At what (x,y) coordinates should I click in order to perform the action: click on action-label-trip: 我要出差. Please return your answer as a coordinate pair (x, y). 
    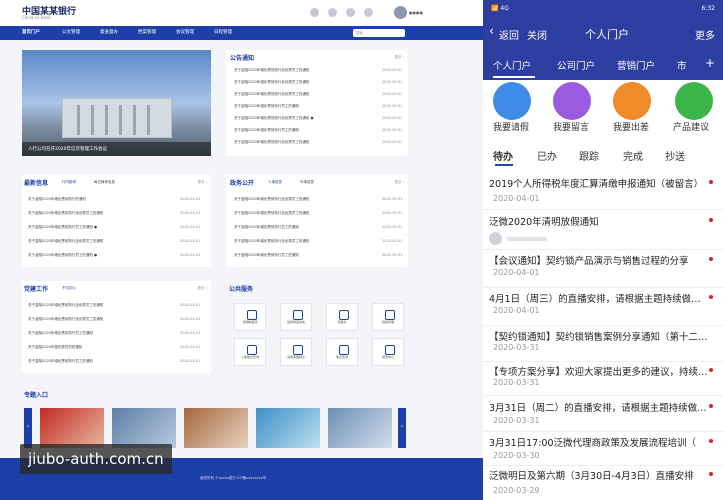
    Looking at the image, I should click on (631, 126).